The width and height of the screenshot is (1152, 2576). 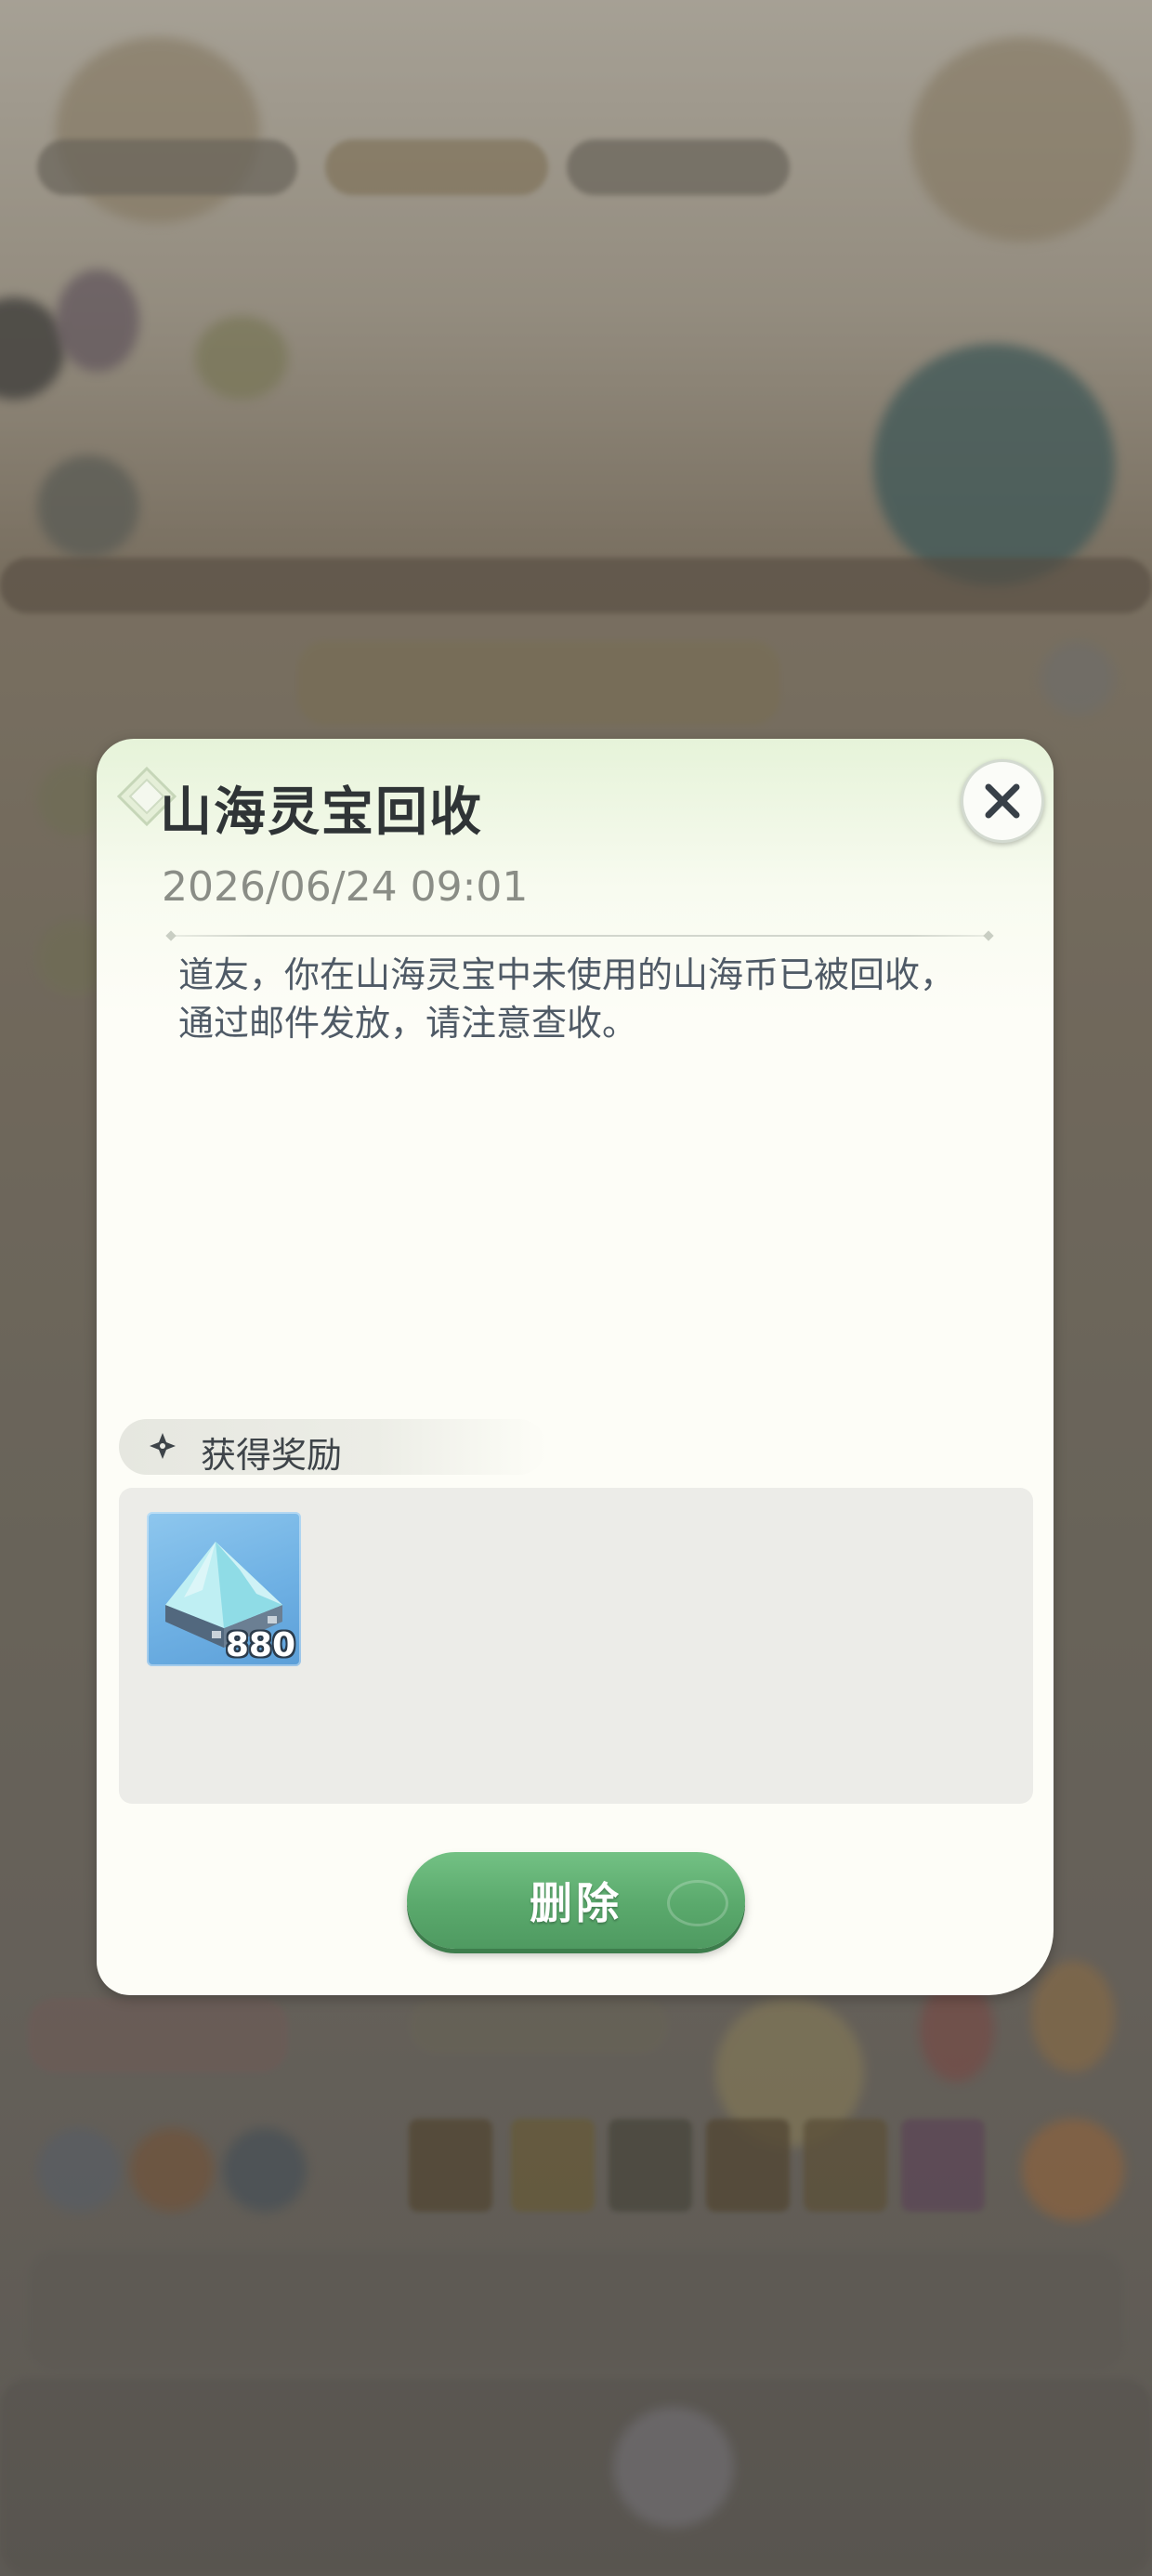 I want to click on reward-section-header: 获得奖励, so click(x=332, y=1447).